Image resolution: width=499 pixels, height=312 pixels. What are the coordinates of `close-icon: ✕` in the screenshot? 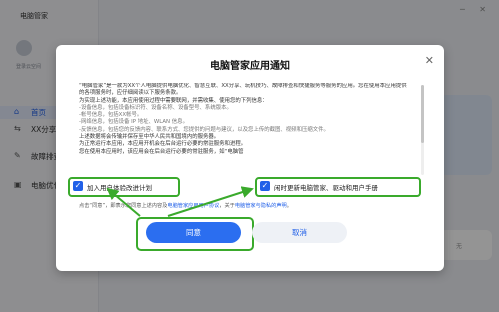 It's located at (429, 60).